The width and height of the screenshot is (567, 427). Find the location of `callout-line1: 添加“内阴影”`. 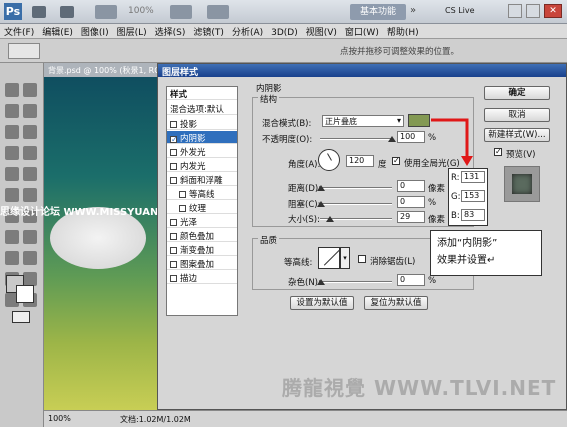

callout-line1: 添加“内阴影” is located at coordinates (467, 243).